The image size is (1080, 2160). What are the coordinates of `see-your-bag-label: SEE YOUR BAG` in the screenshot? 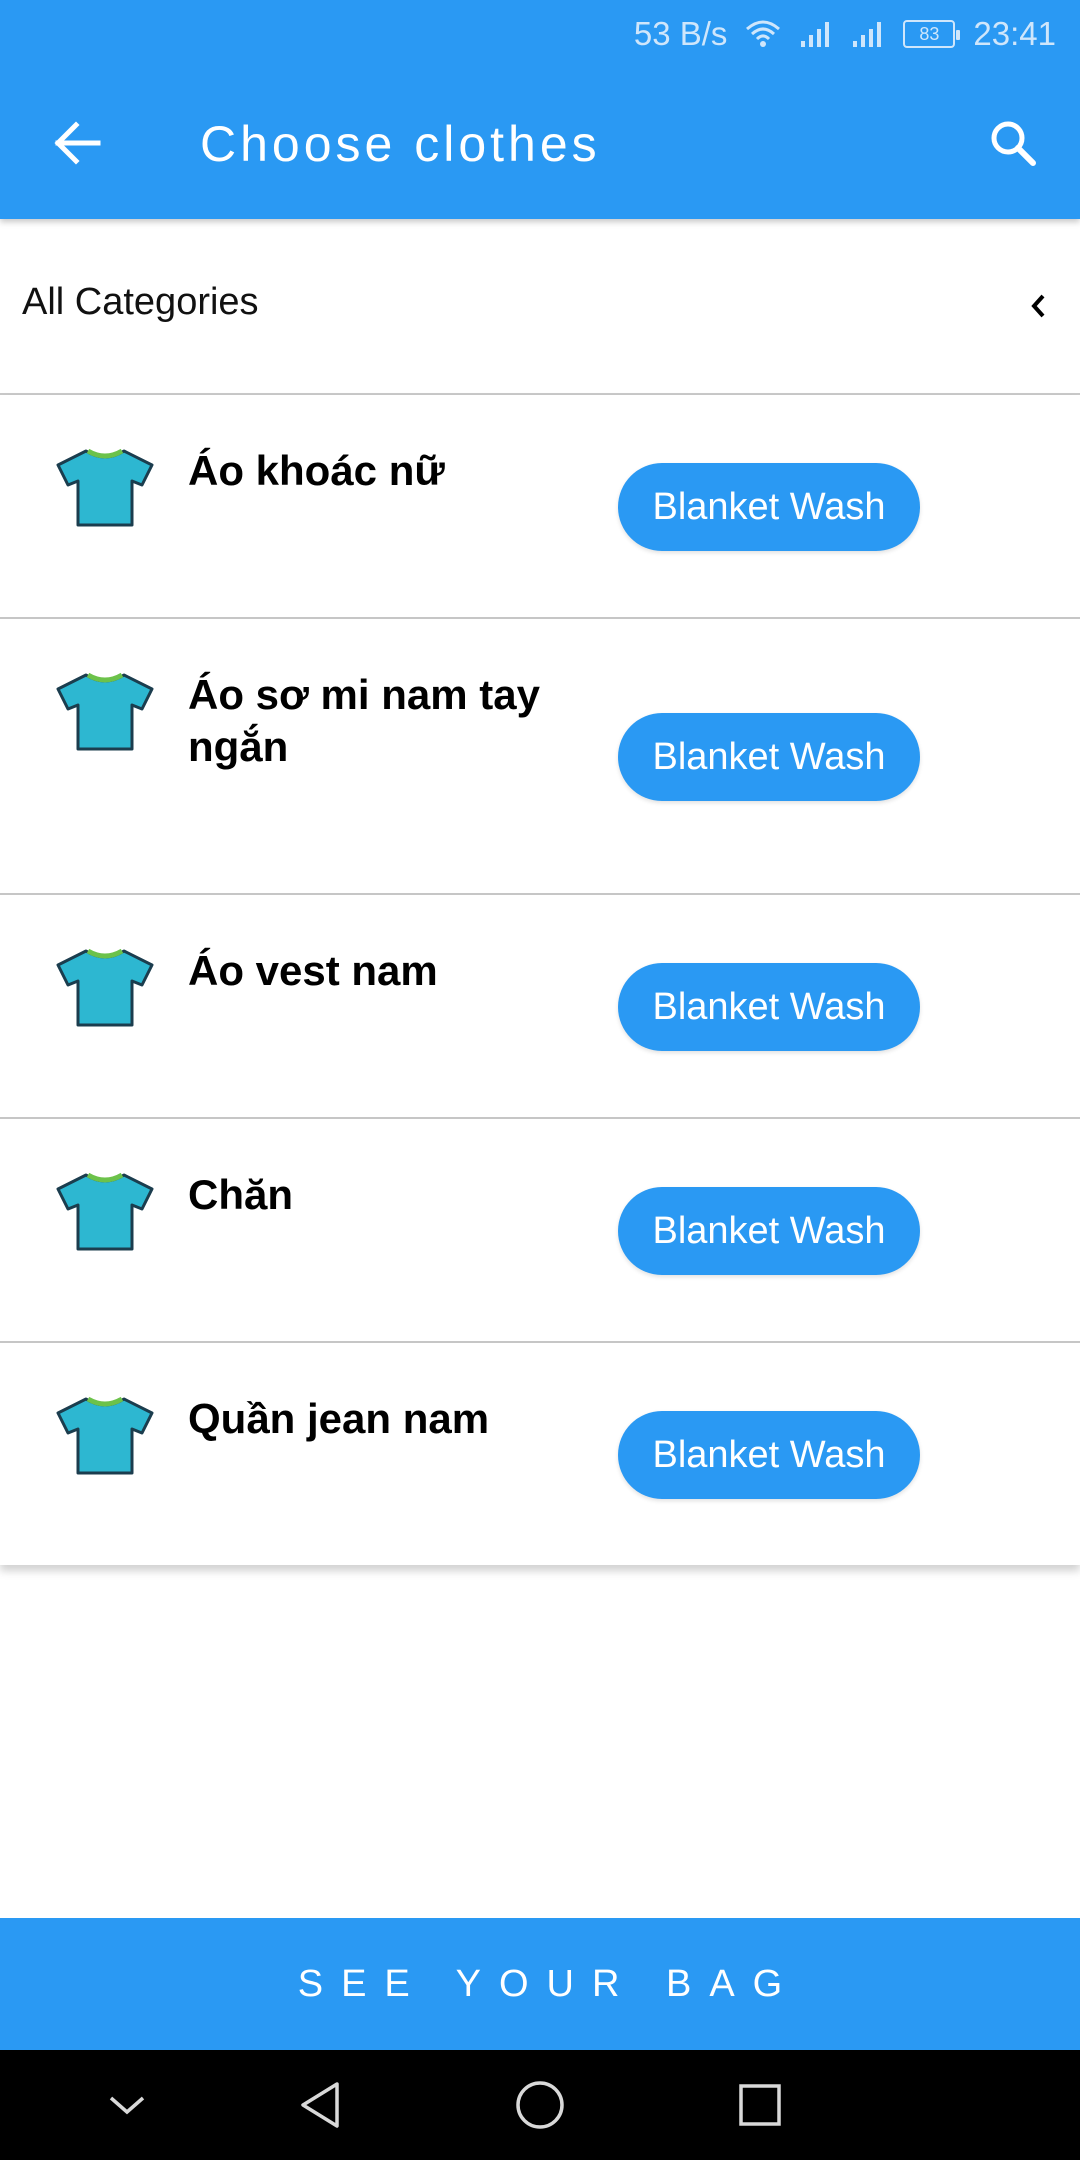 It's located at (549, 1983).